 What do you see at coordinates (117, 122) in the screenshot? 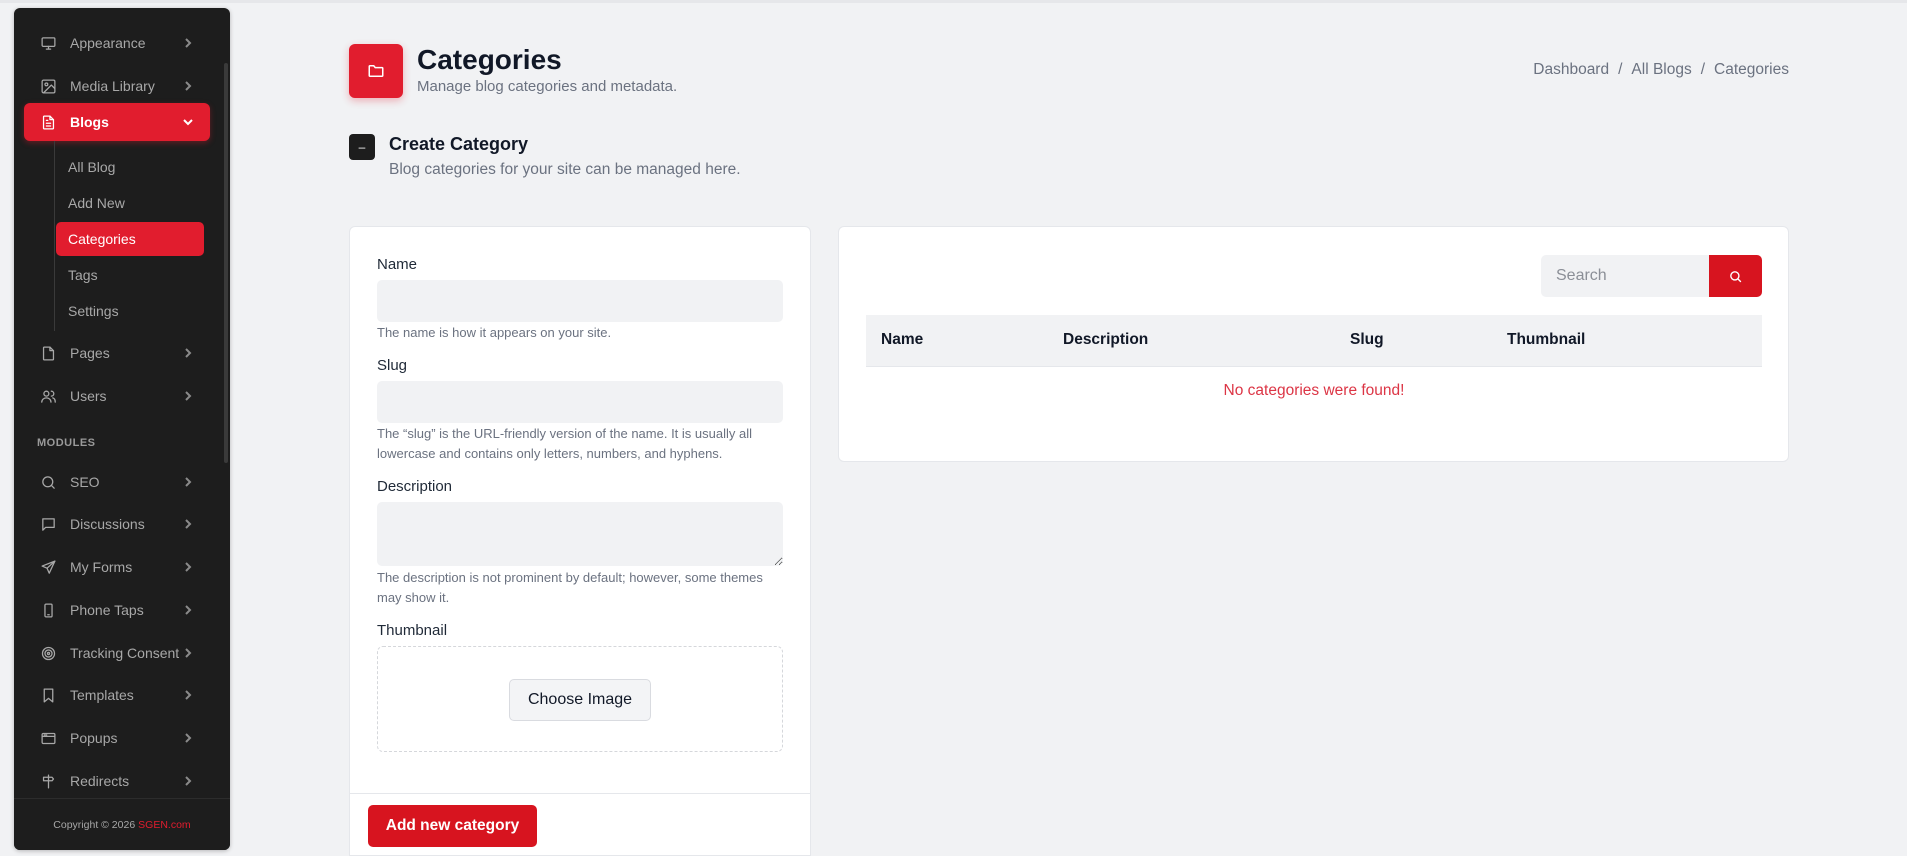
I see `sidebar-item-blogs: Blogs` at bounding box center [117, 122].